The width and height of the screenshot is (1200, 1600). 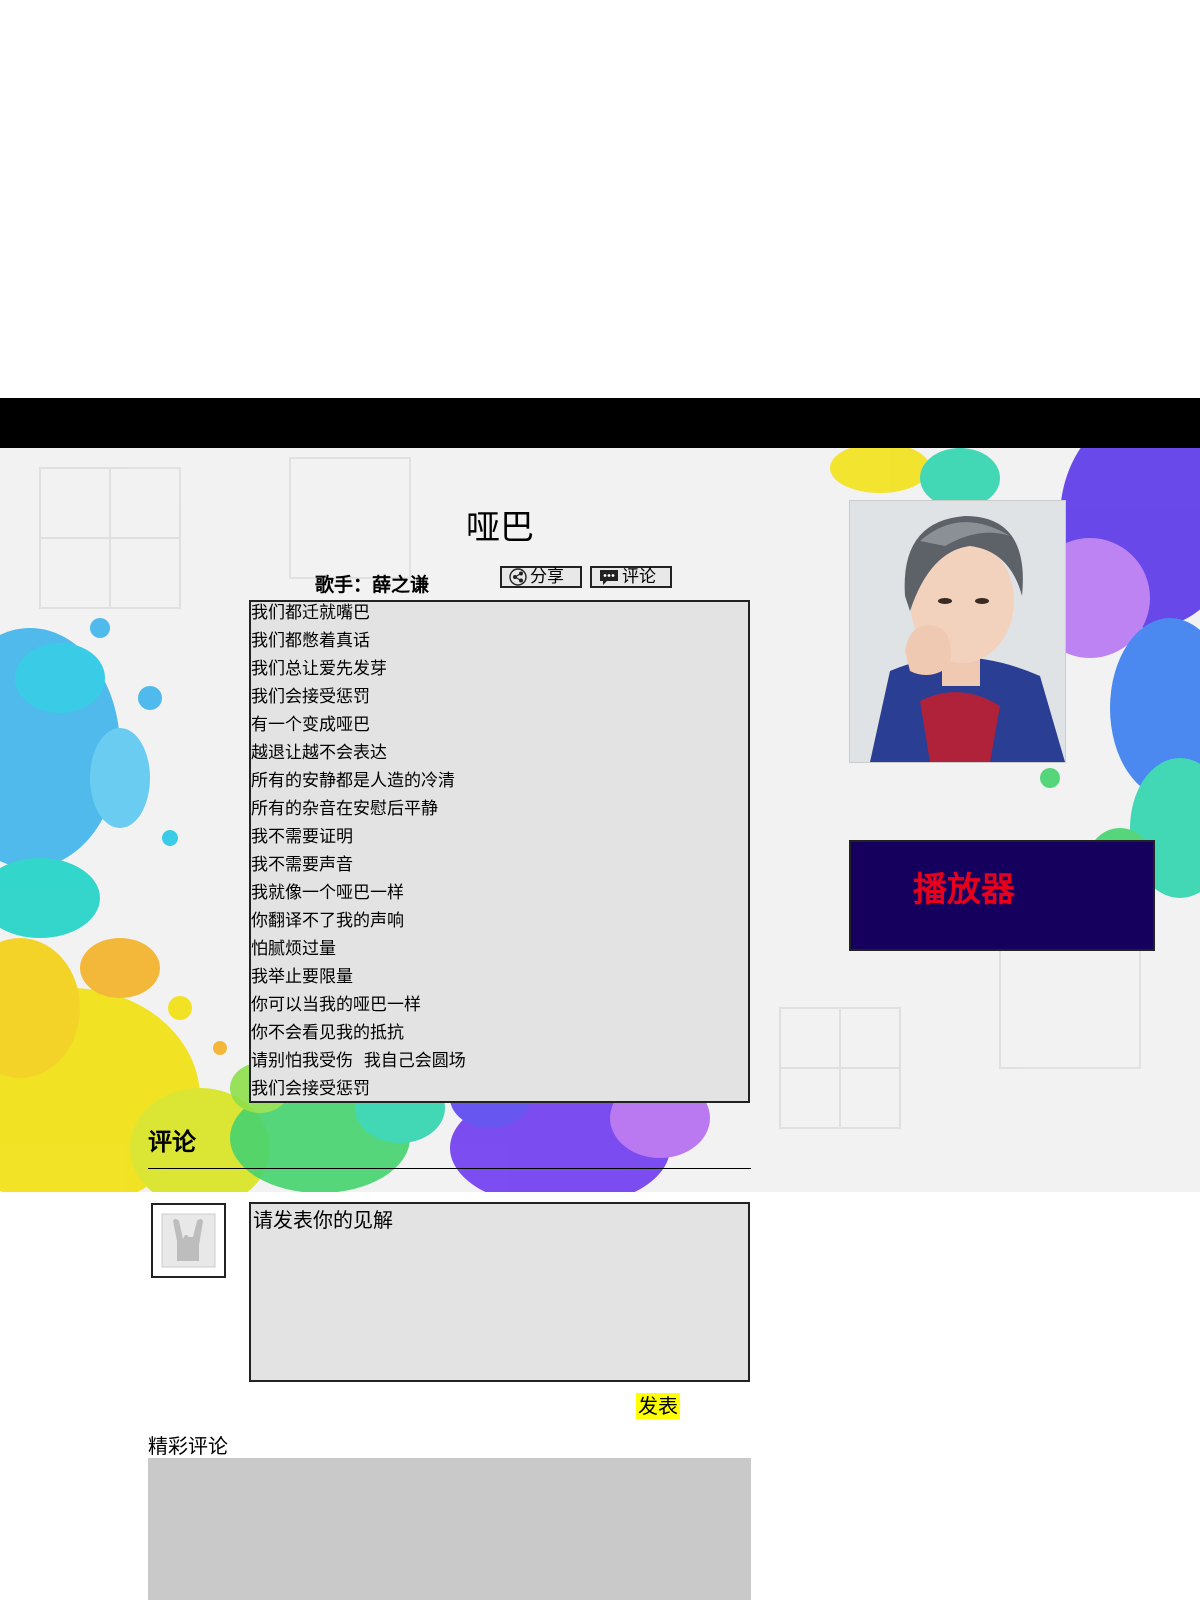 I want to click on rock-hand-icon, so click(x=188, y=1240).